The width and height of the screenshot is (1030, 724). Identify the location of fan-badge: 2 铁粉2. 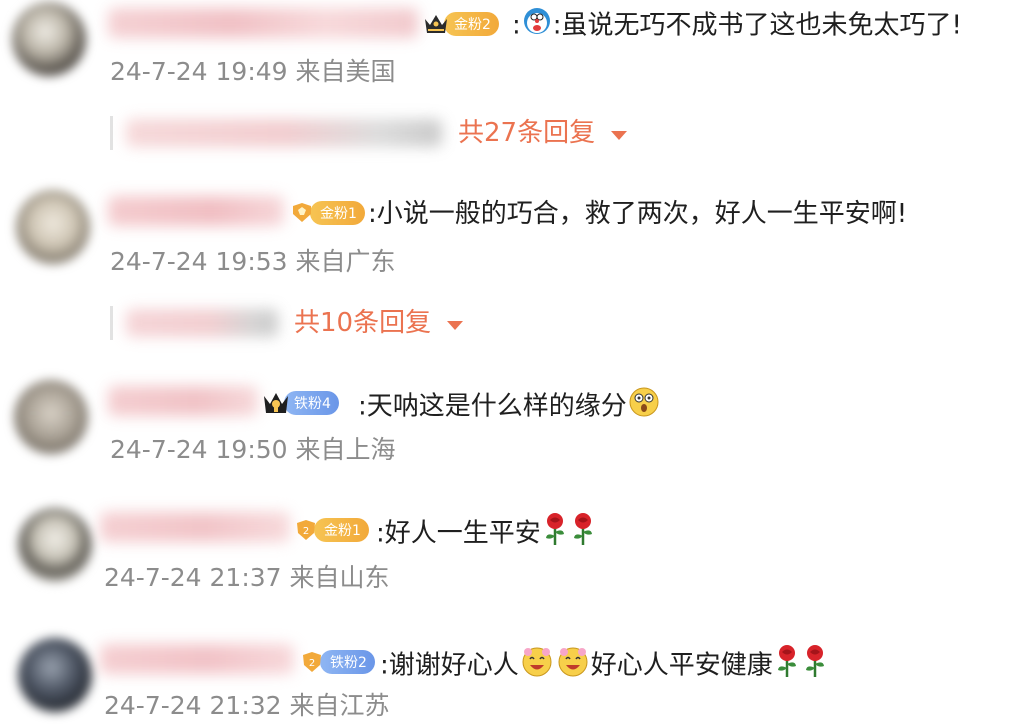
(336, 662).